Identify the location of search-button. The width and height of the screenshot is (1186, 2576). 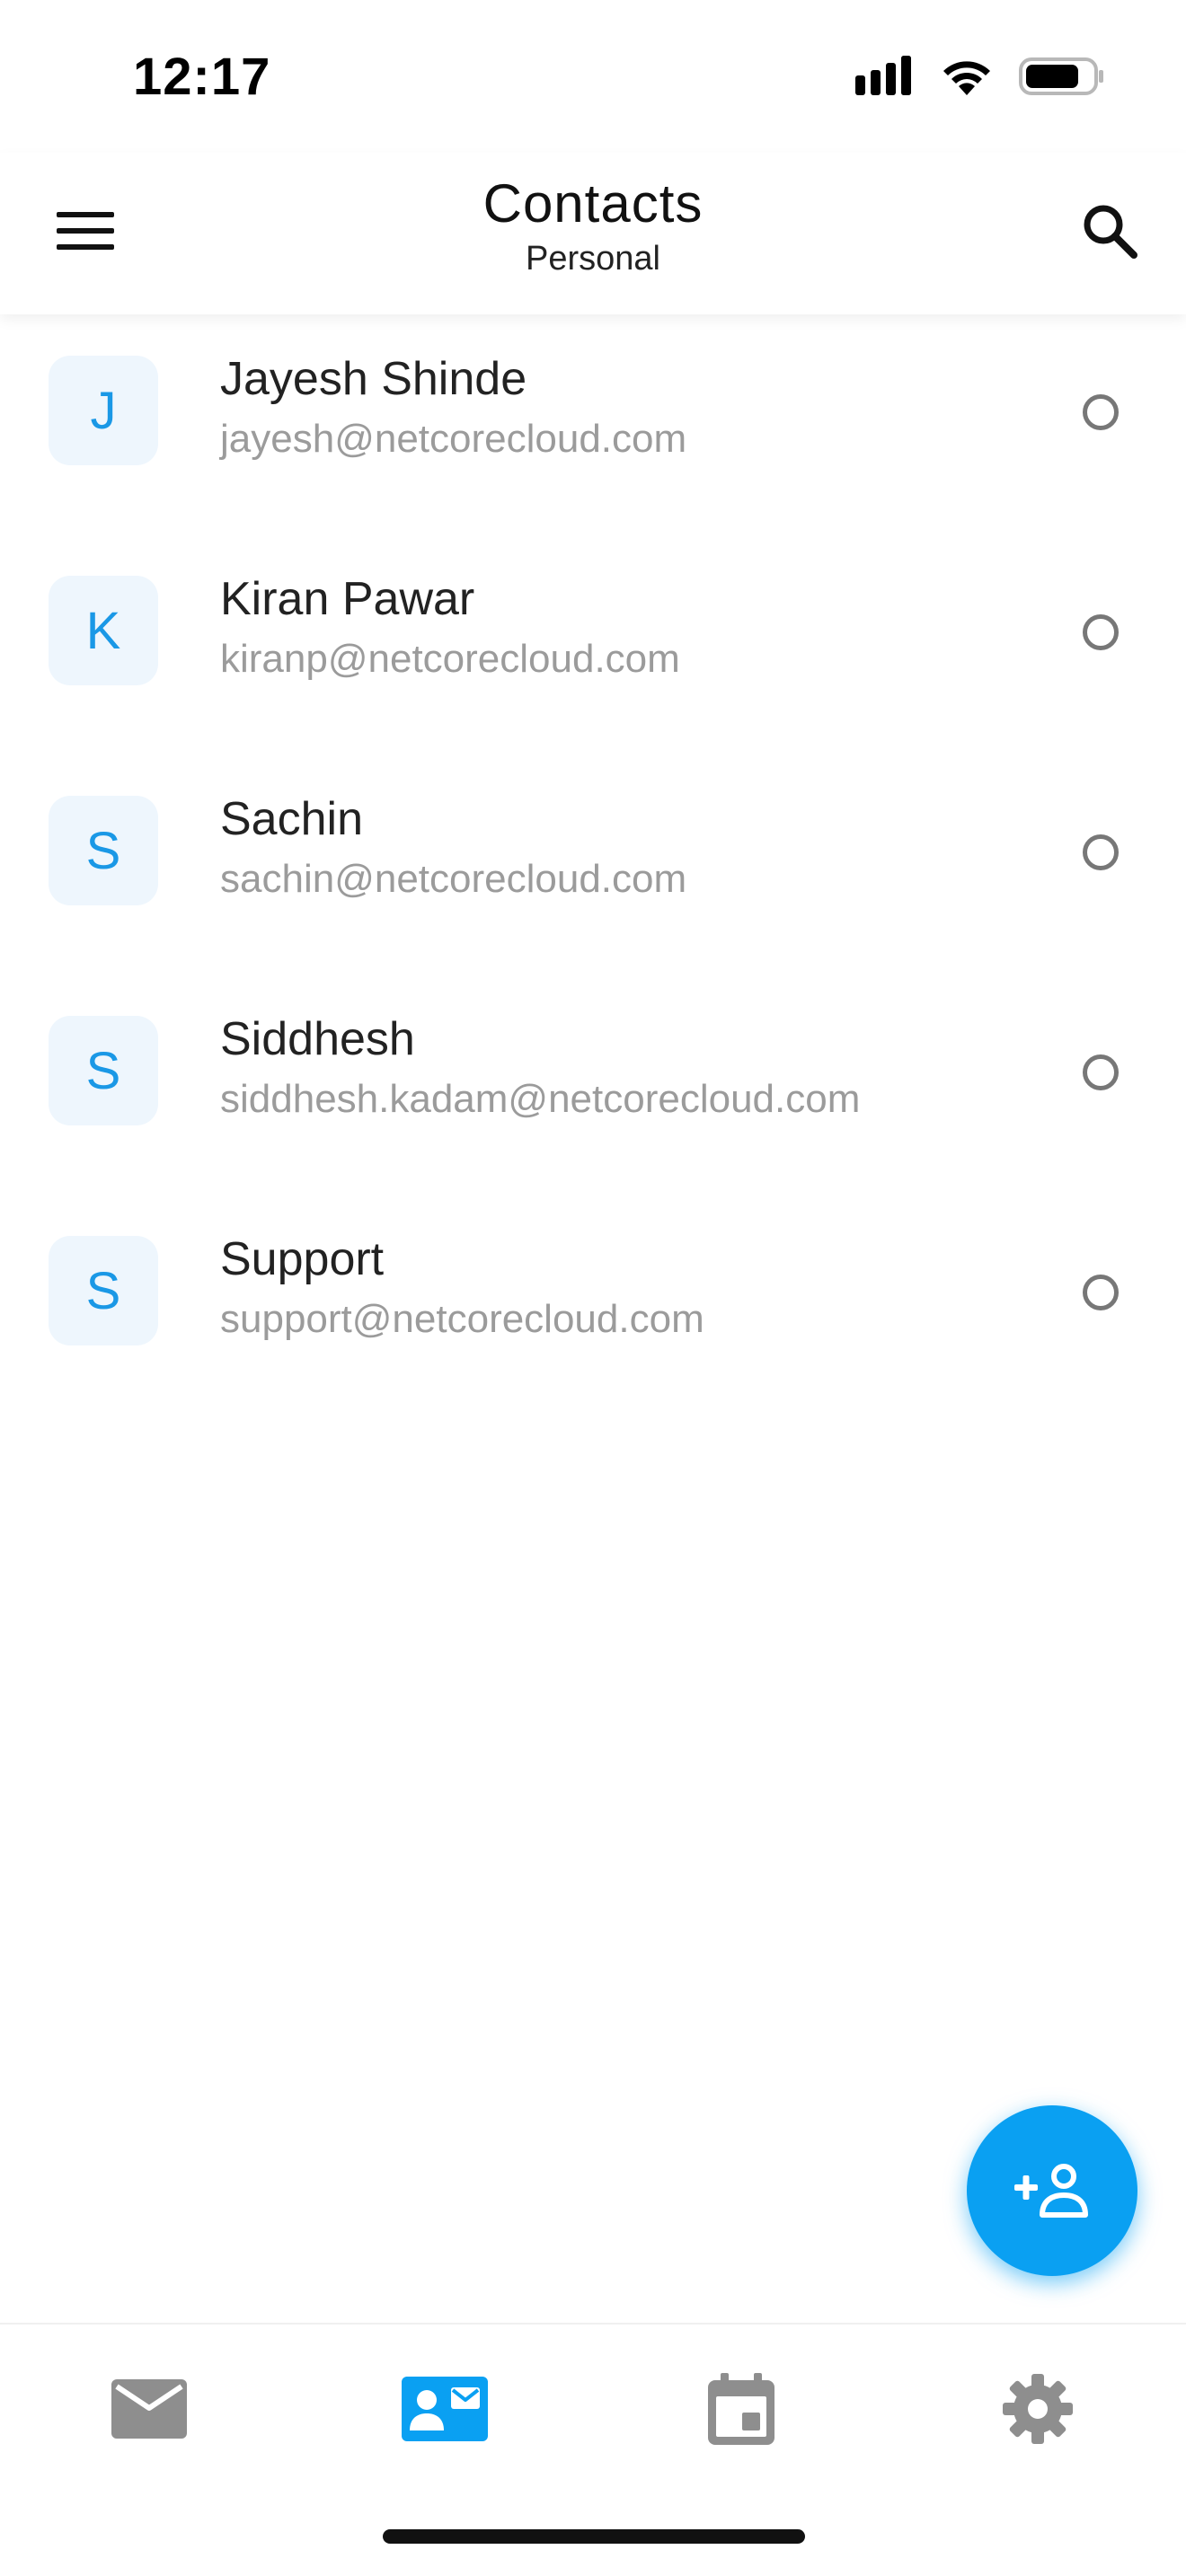
(1109, 230).